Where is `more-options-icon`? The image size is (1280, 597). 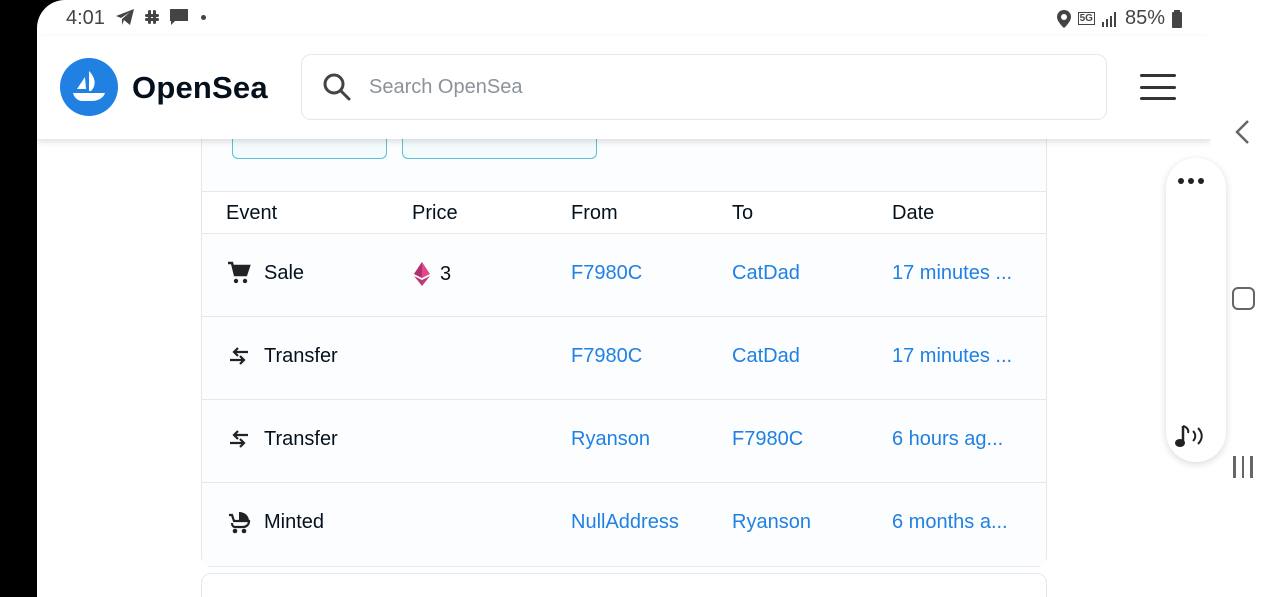 more-options-icon is located at coordinates (1191, 181).